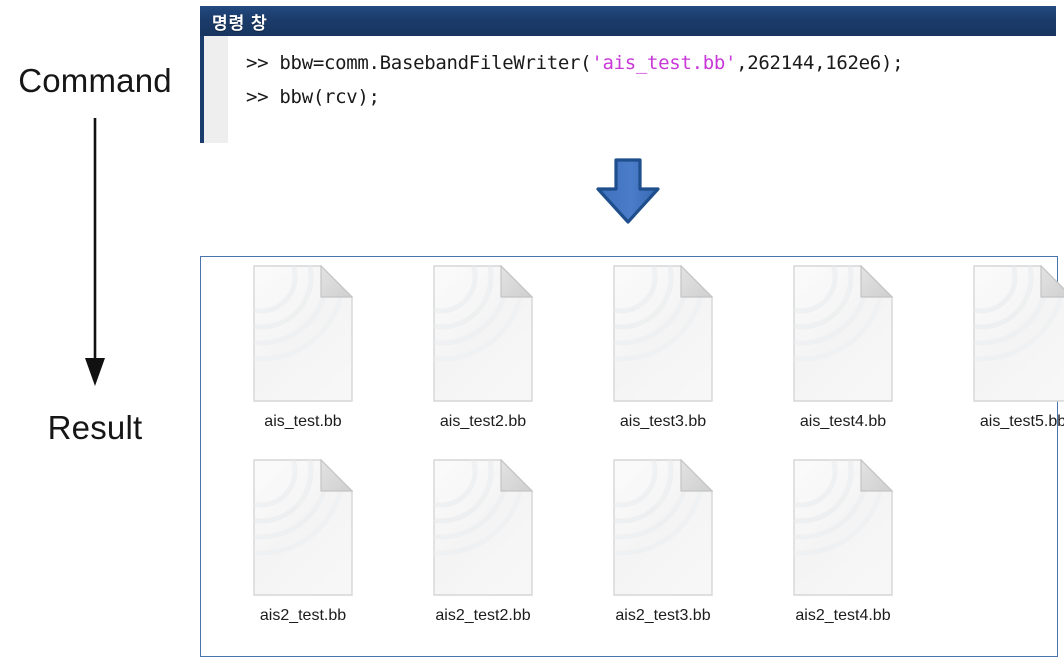  I want to click on file-item: ais2_test3.bb, so click(663, 541).